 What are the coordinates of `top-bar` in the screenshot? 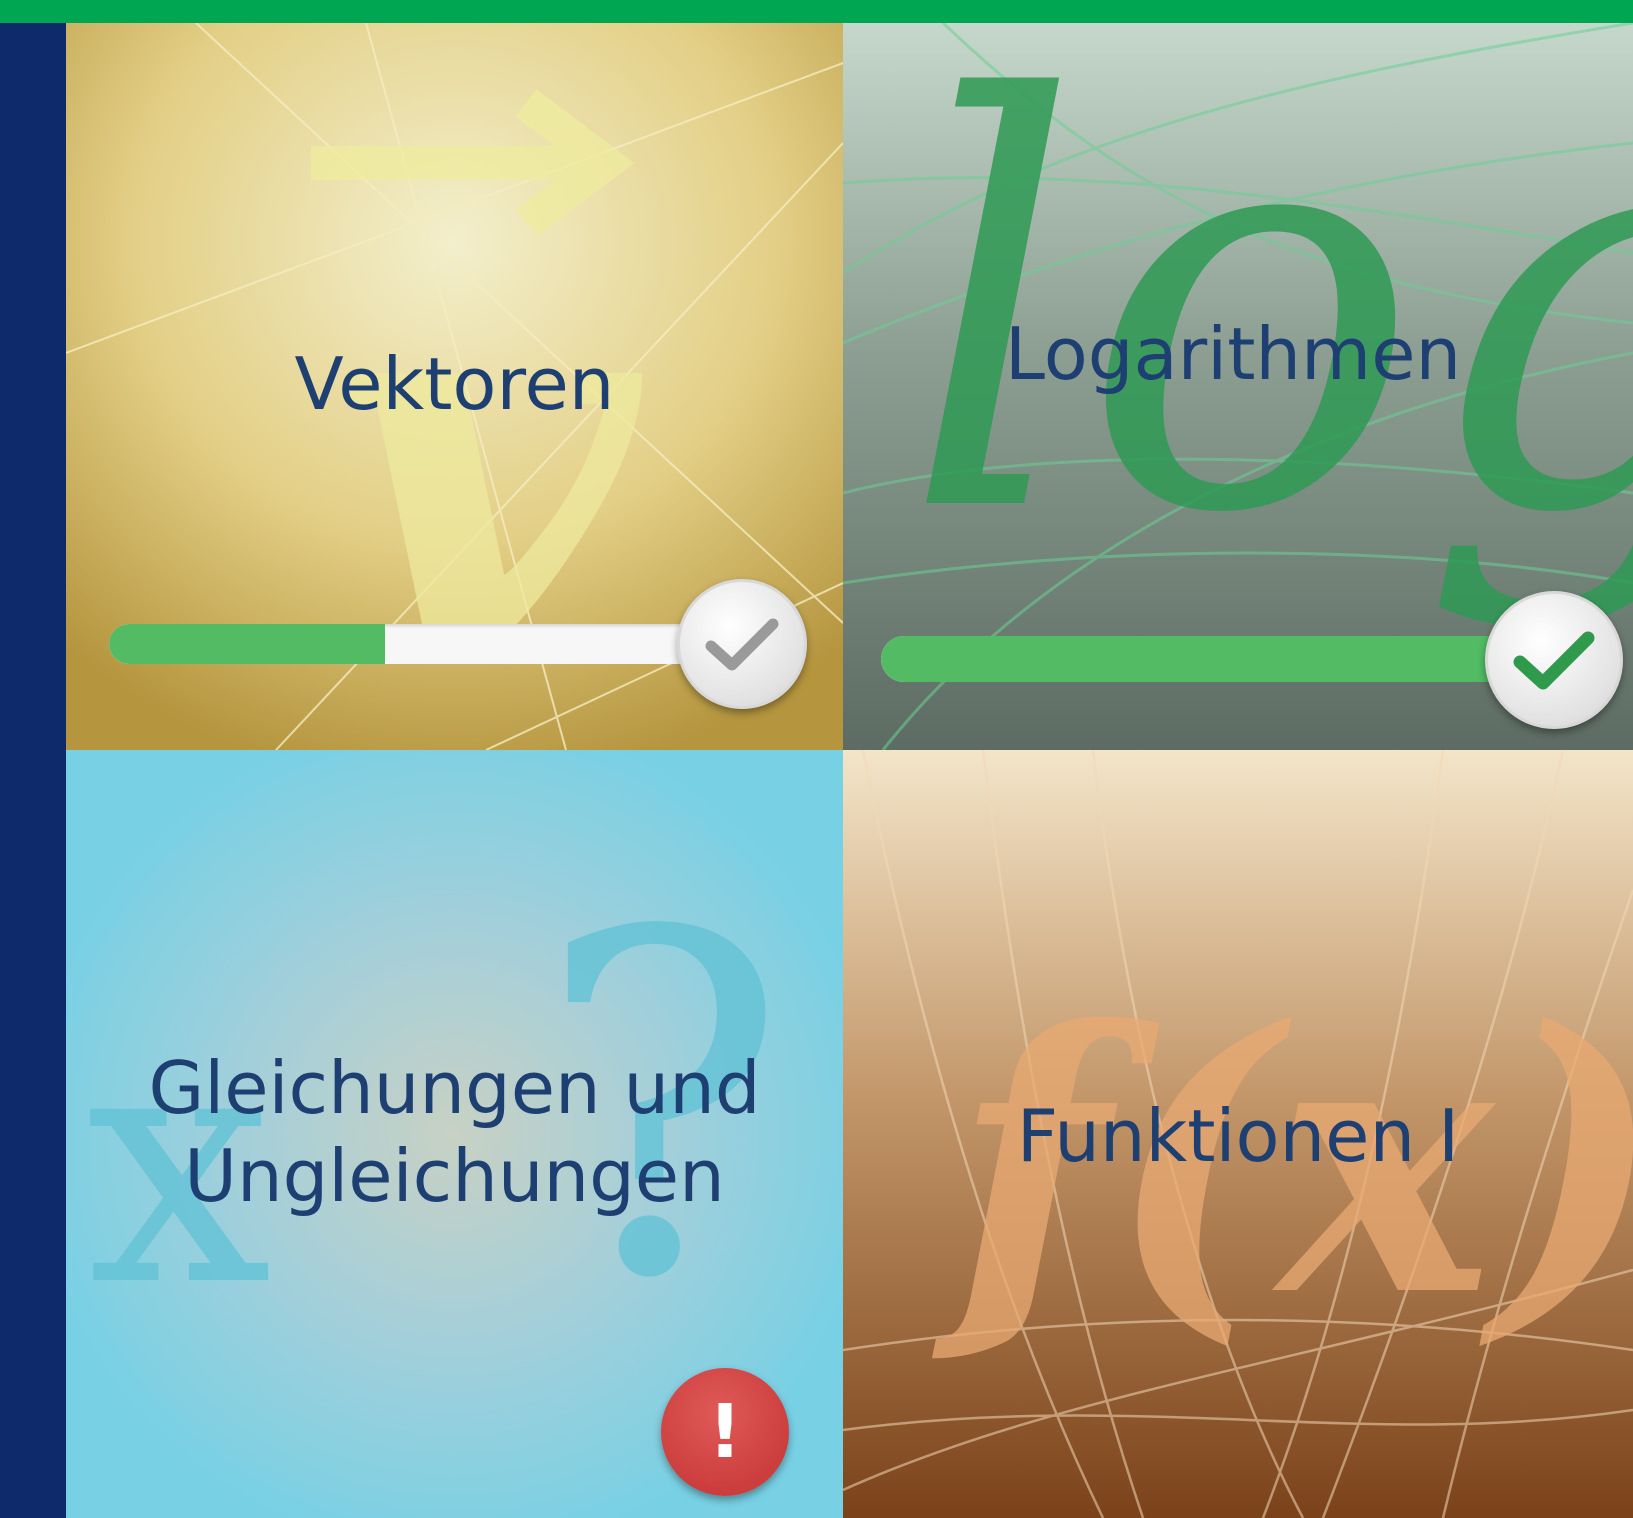 It's located at (816, 11).